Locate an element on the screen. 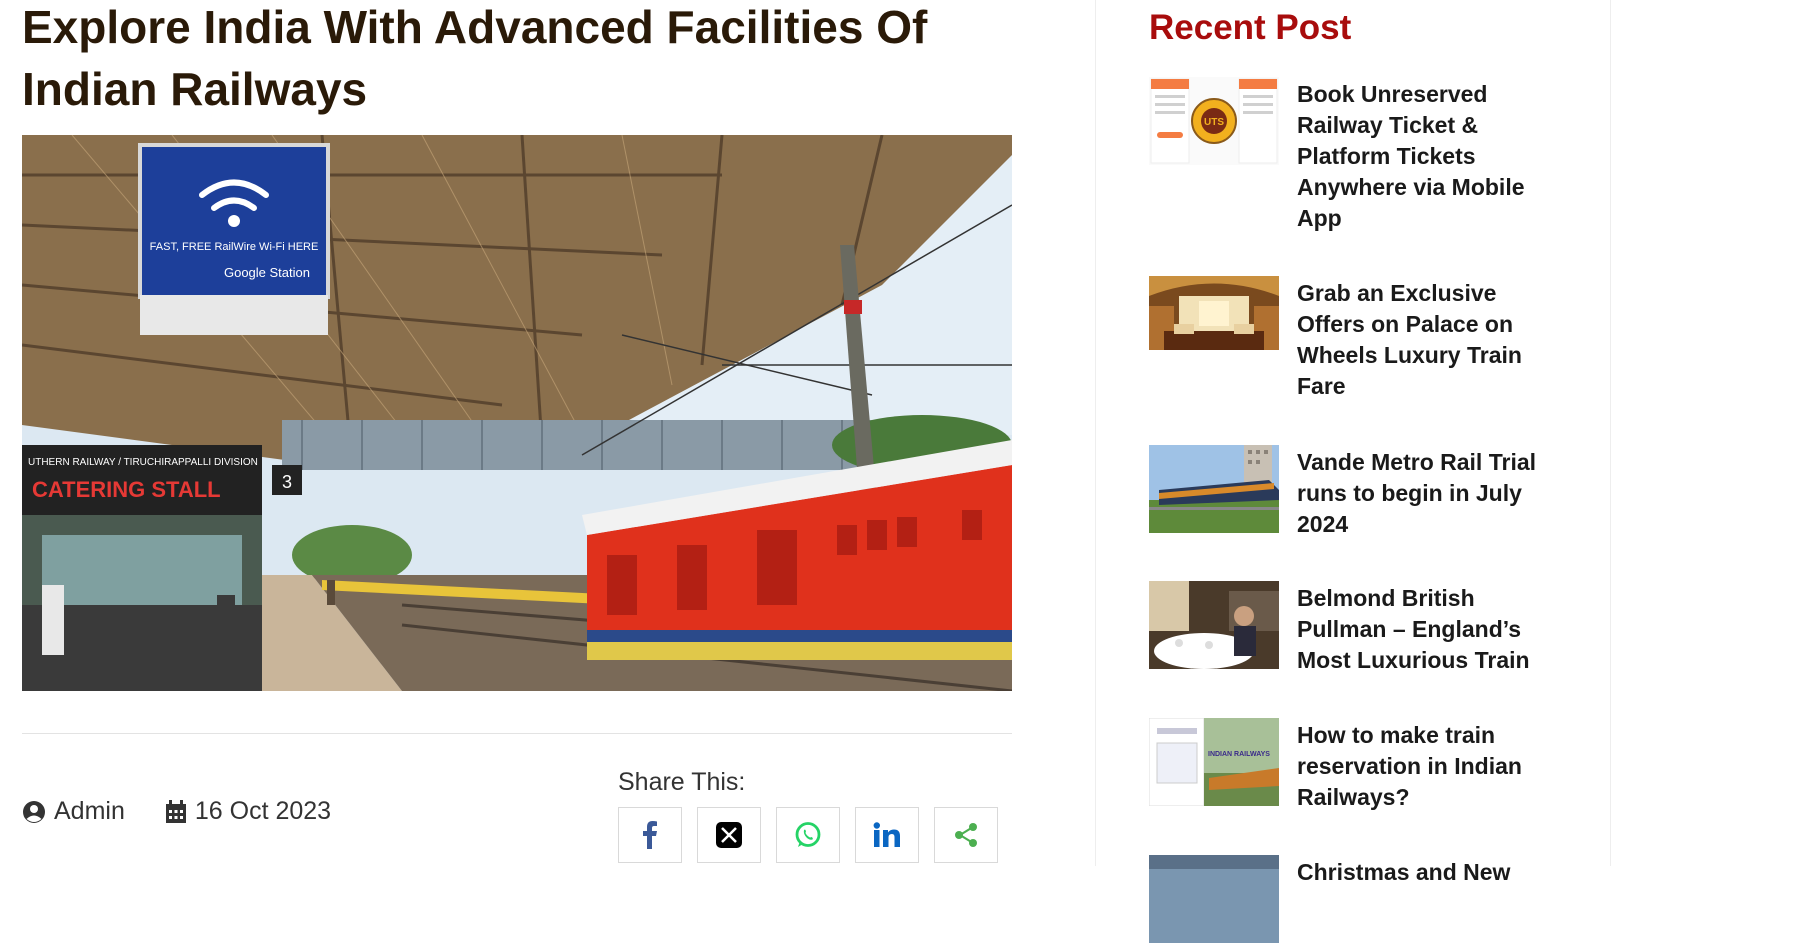 The height and width of the screenshot is (943, 1804). hero-sign-brand: Google Station is located at coordinates (267, 272).